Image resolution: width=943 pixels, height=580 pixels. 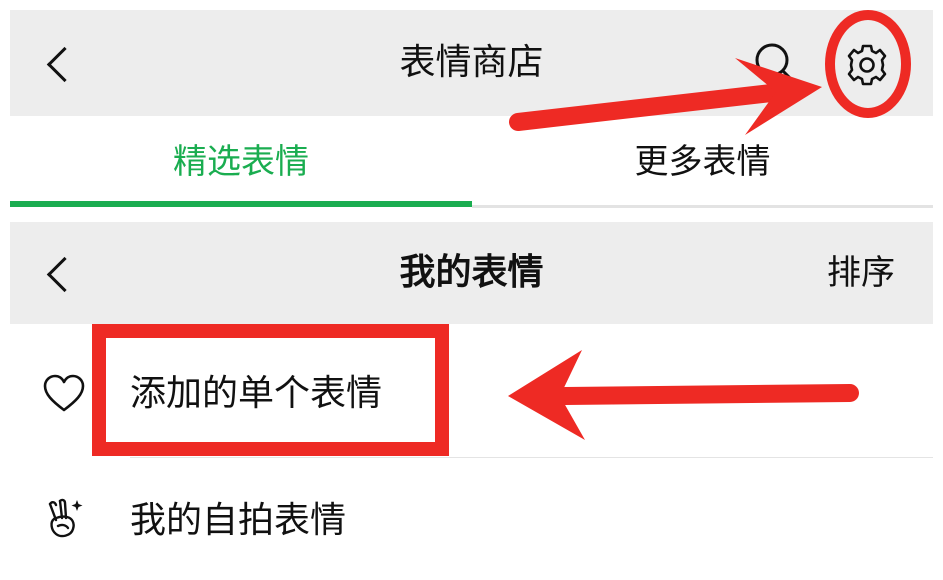 What do you see at coordinates (665, 96) in the screenshot?
I see `arrow-to-settings-annotation` at bounding box center [665, 96].